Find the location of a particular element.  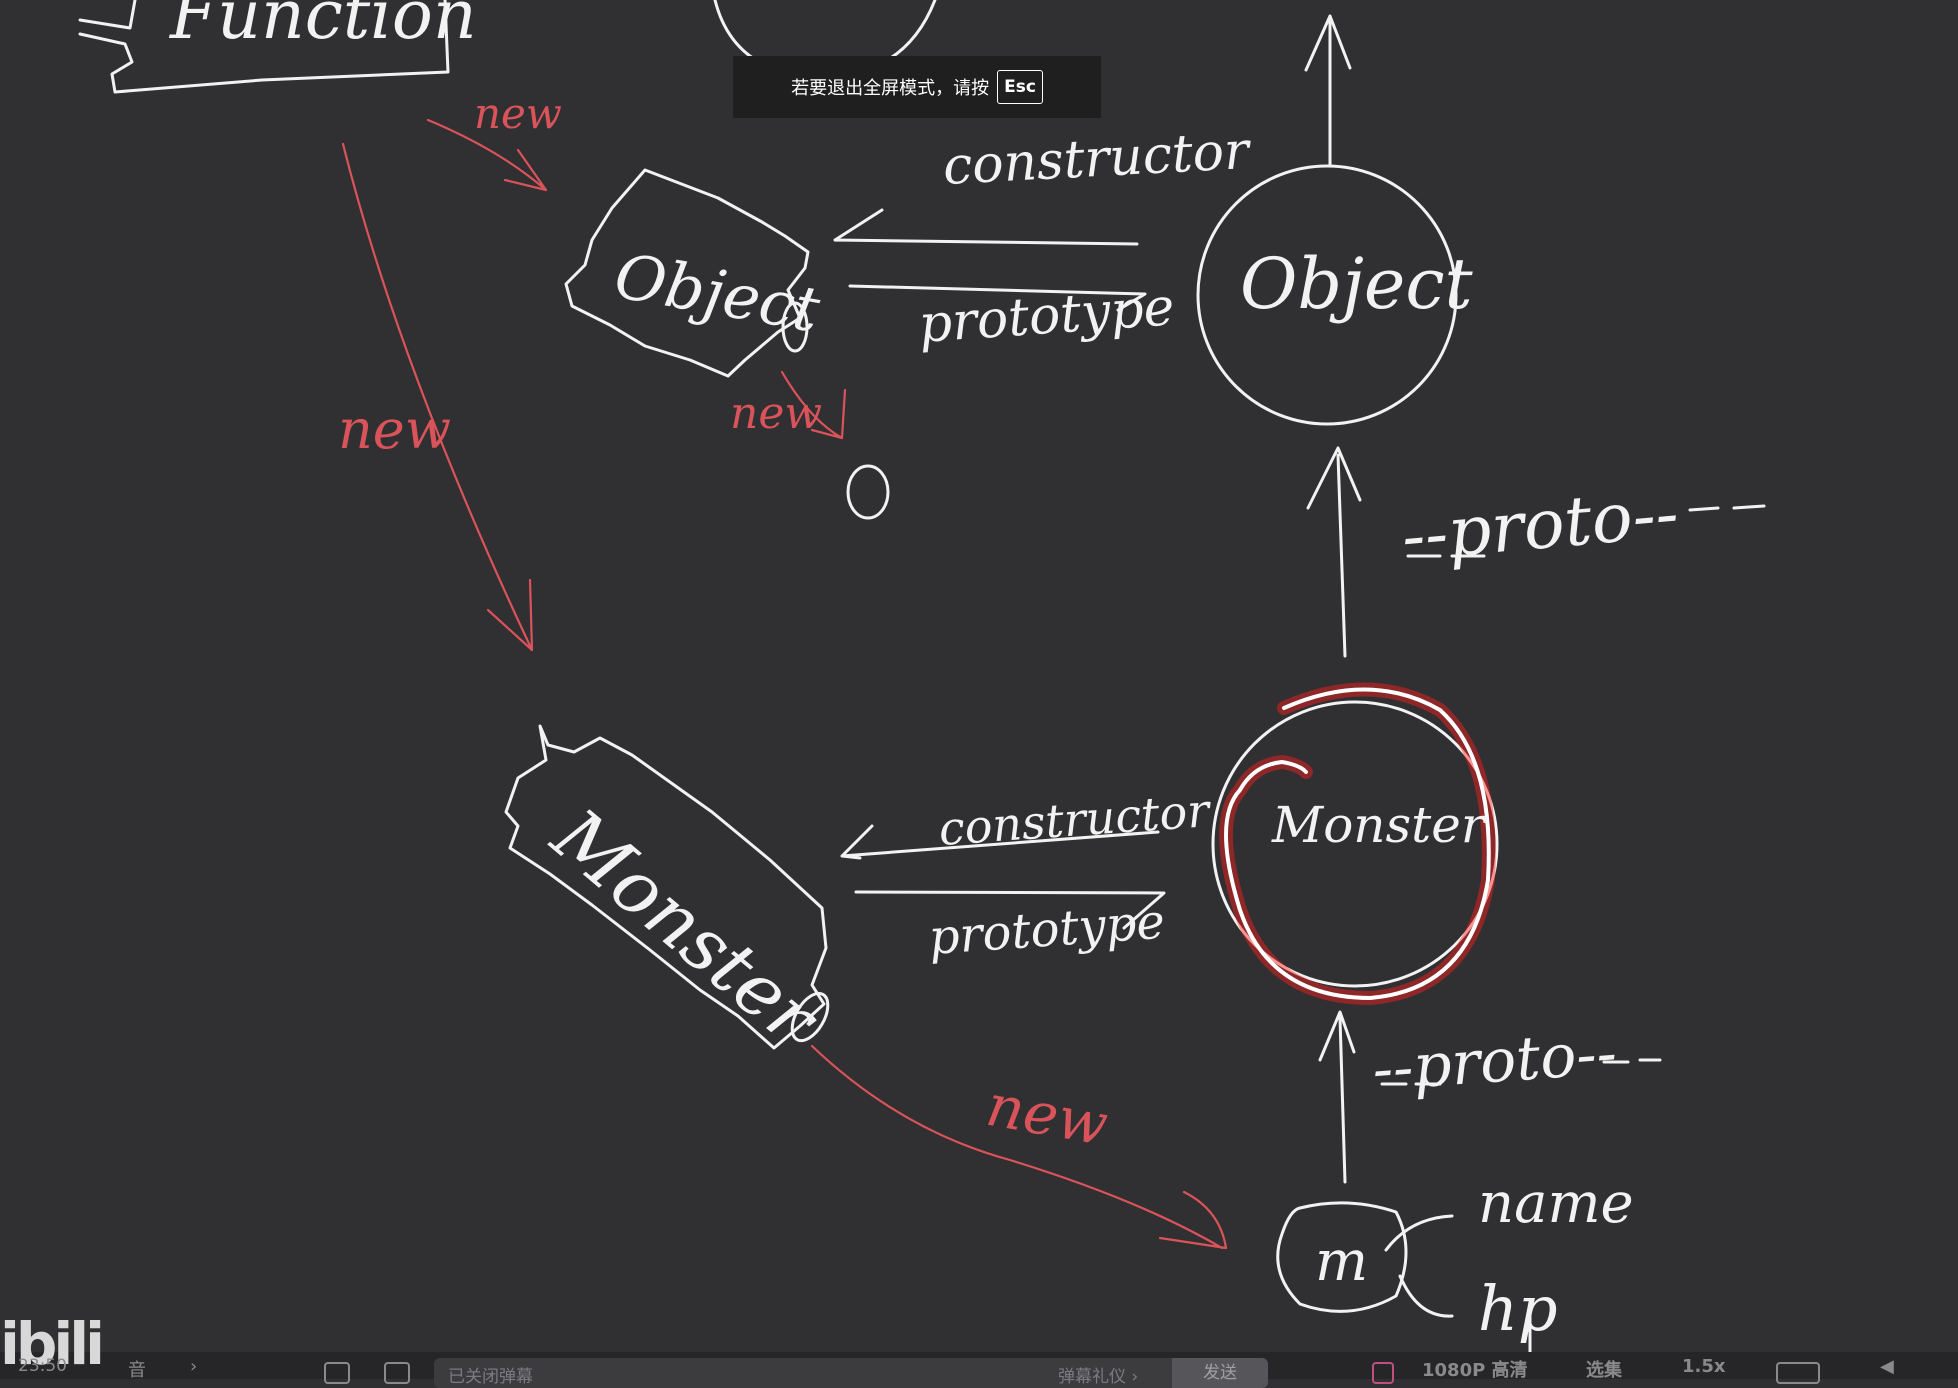

constructor-label-bottom: constructor is located at coordinates (1075, 819).